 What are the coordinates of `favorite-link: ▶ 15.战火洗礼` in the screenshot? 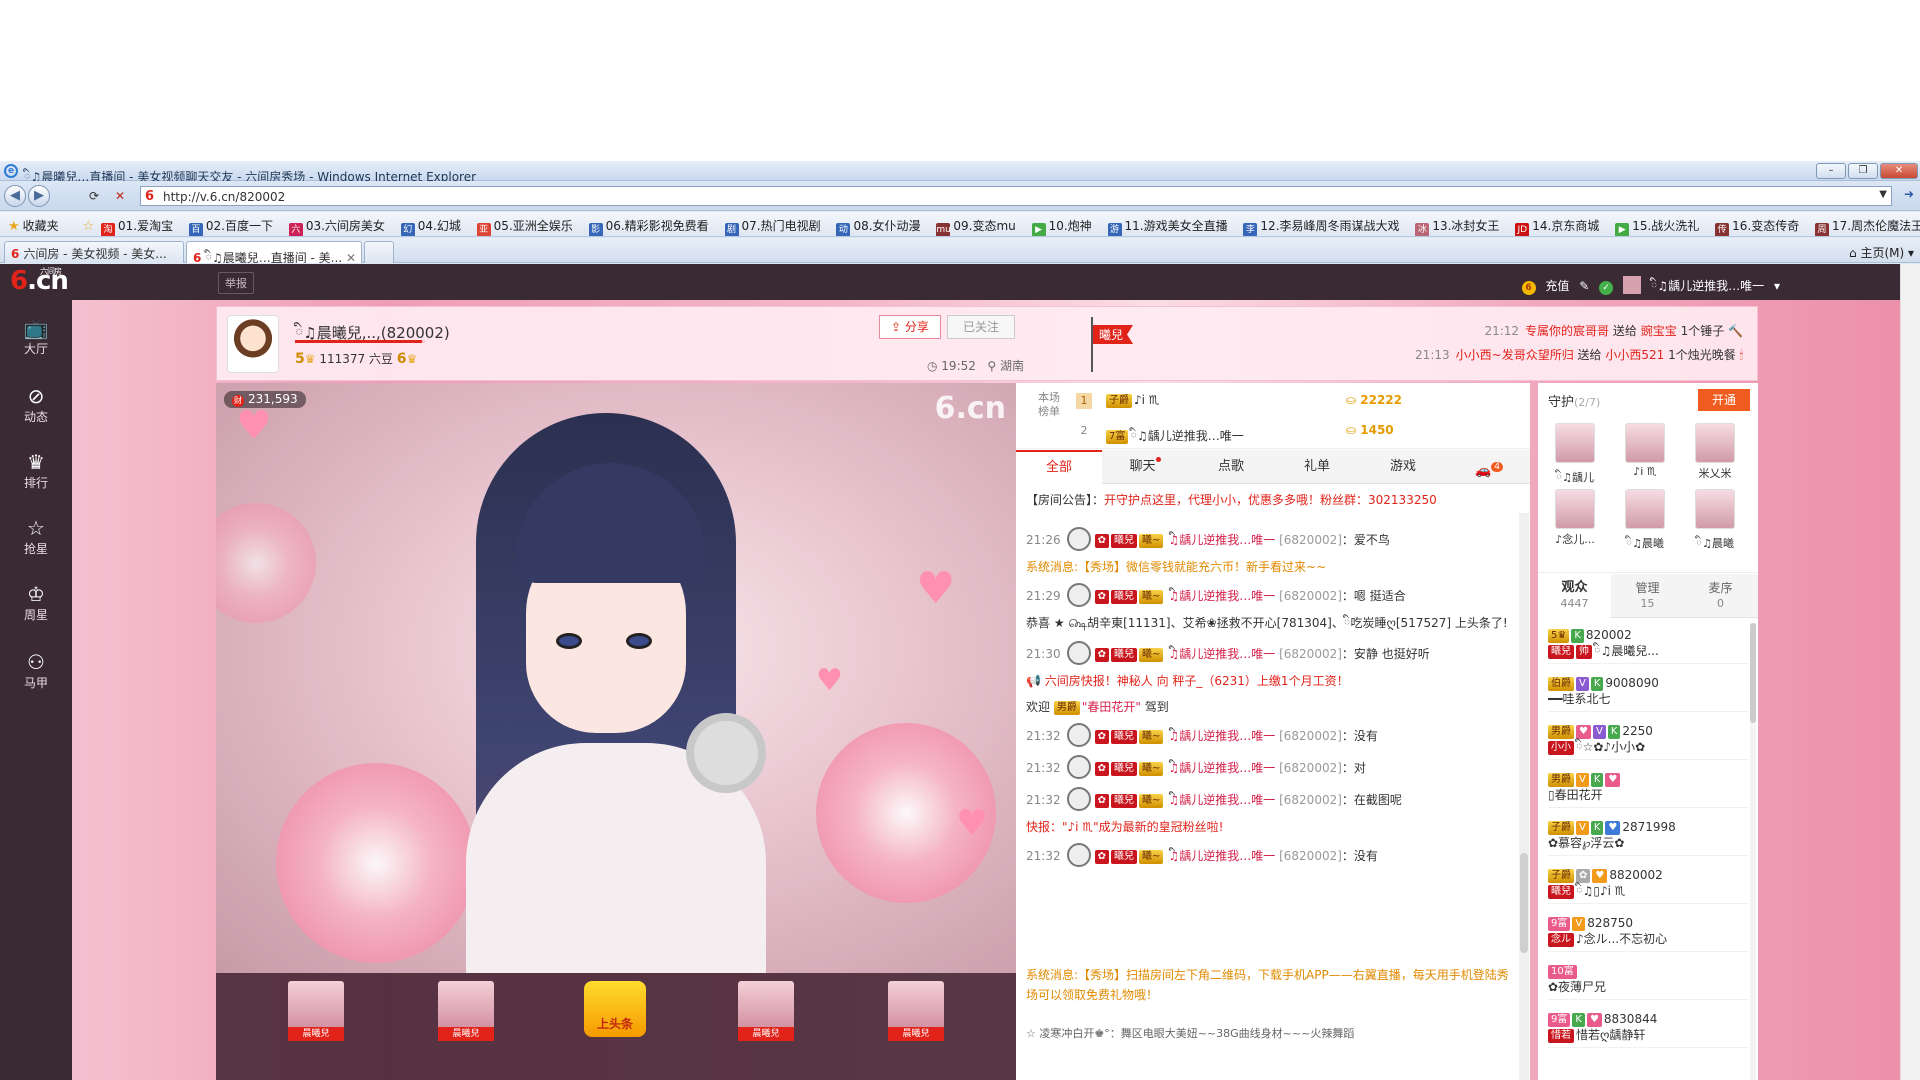 It's located at (1657, 226).